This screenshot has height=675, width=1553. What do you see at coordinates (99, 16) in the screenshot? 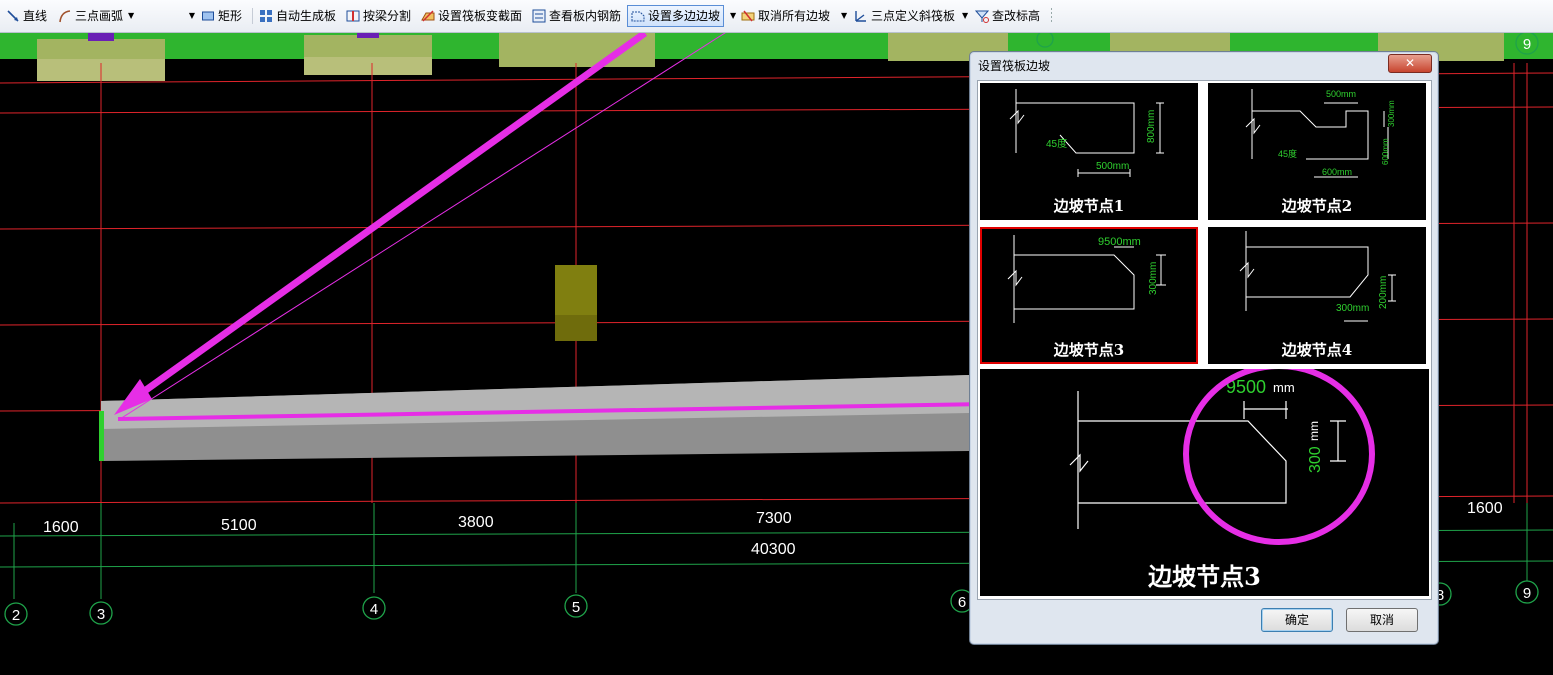
I see `arc-label: 三点画弧` at bounding box center [99, 16].